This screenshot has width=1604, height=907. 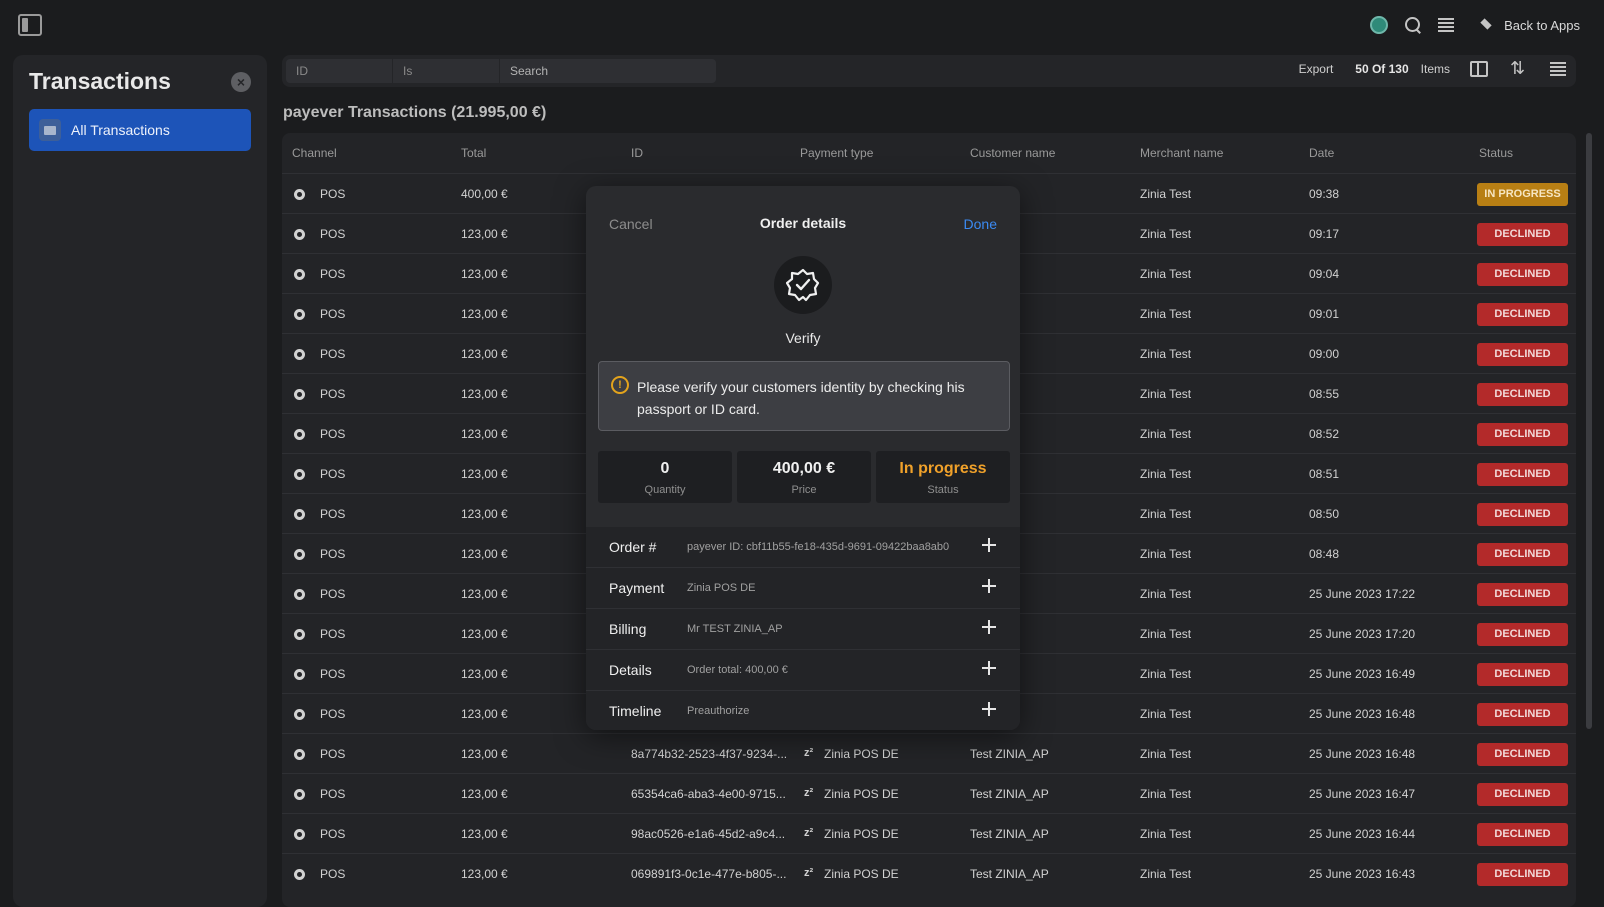 I want to click on sort-icon, so click(x=1519, y=68).